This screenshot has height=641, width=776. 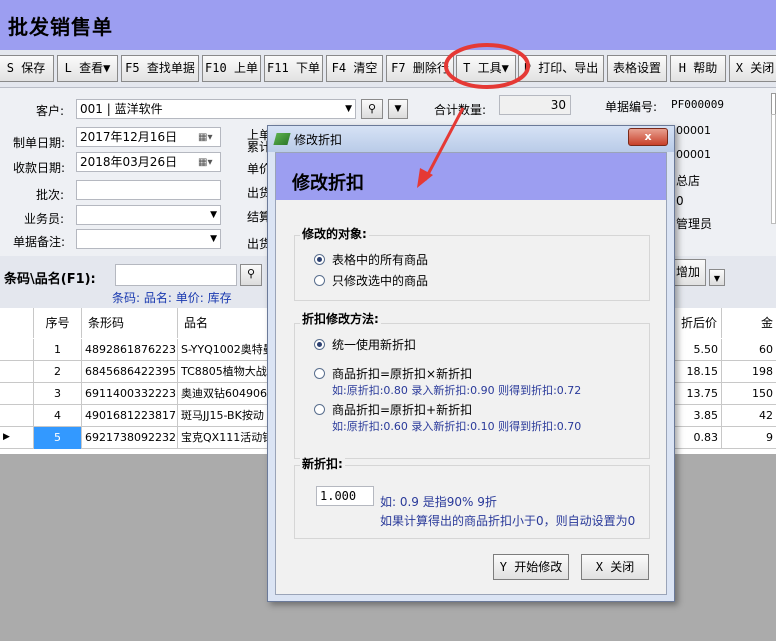 I want to click on customer-dropdown-button: ▼, so click(x=398, y=109).